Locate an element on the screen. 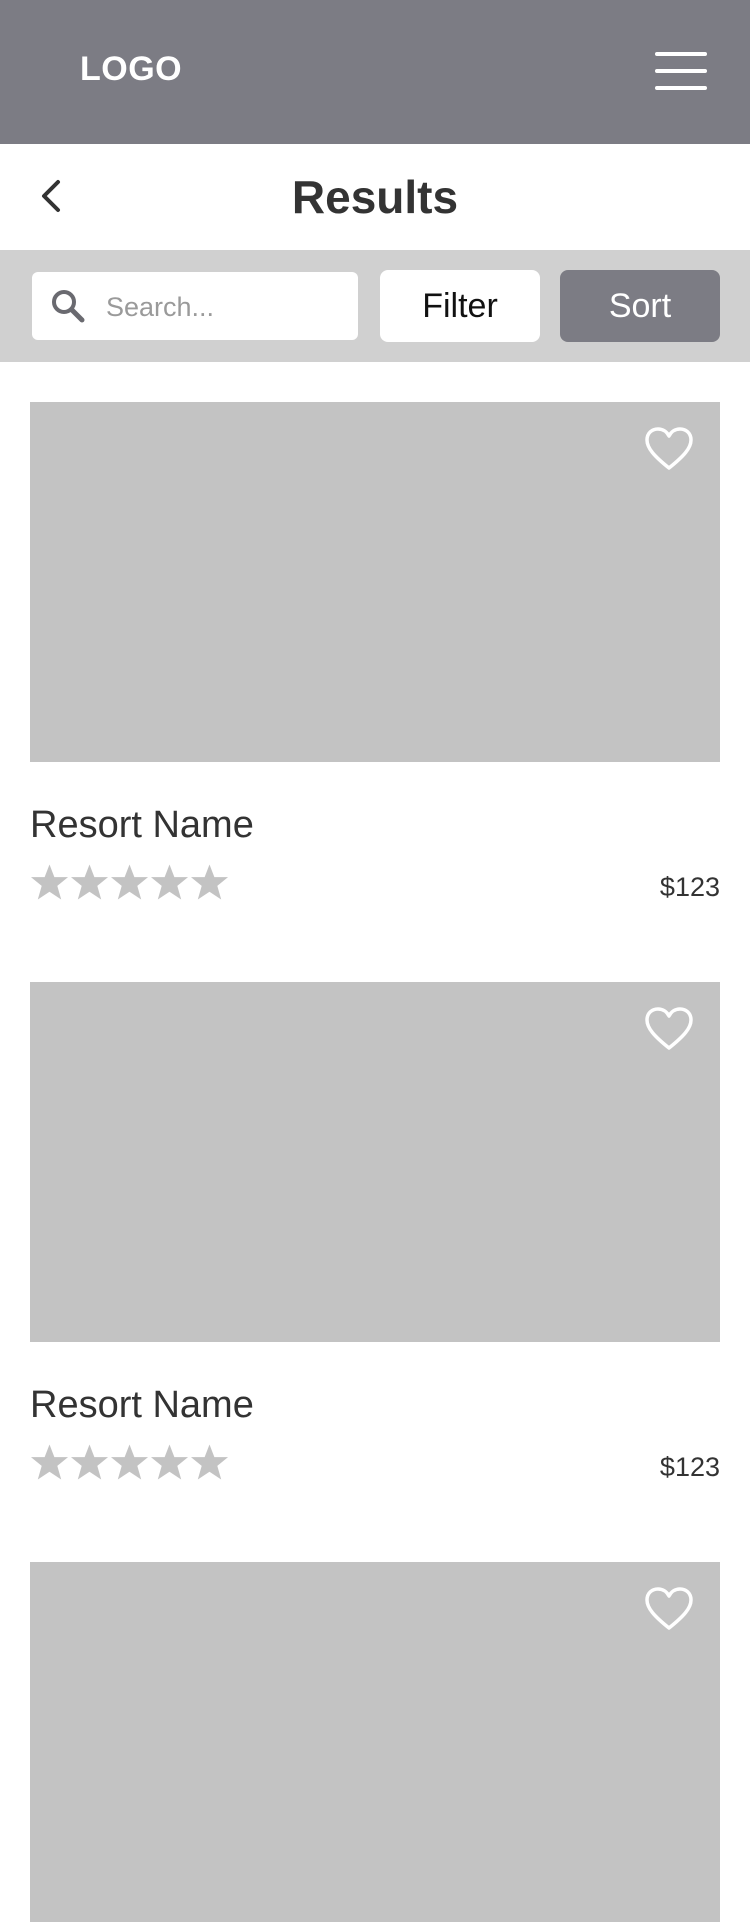 The image size is (750, 1922). hamburger-menu-icon is located at coordinates (681, 71).